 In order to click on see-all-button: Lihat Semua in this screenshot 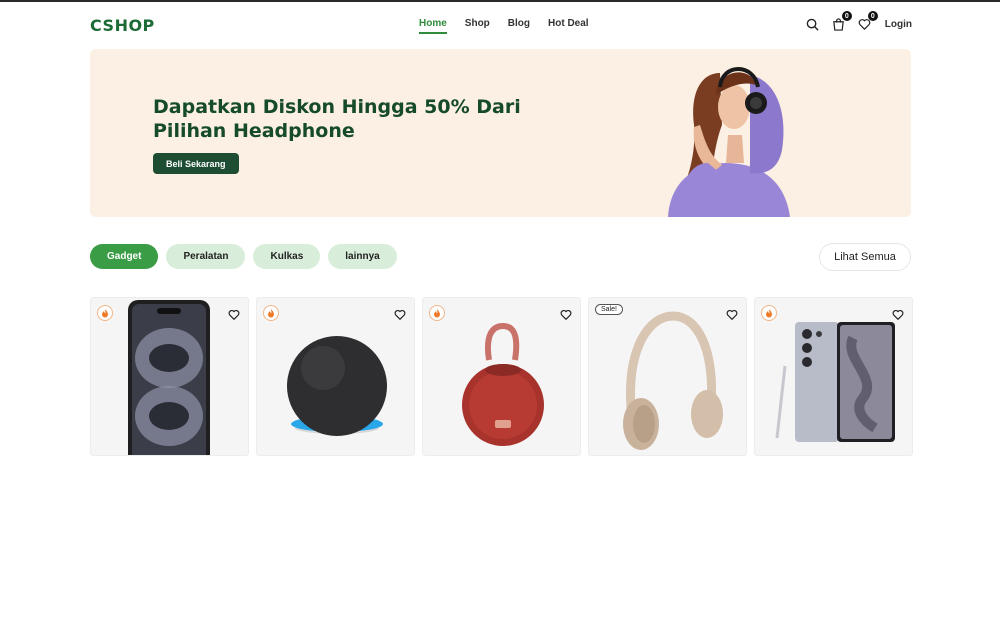, I will do `click(865, 257)`.